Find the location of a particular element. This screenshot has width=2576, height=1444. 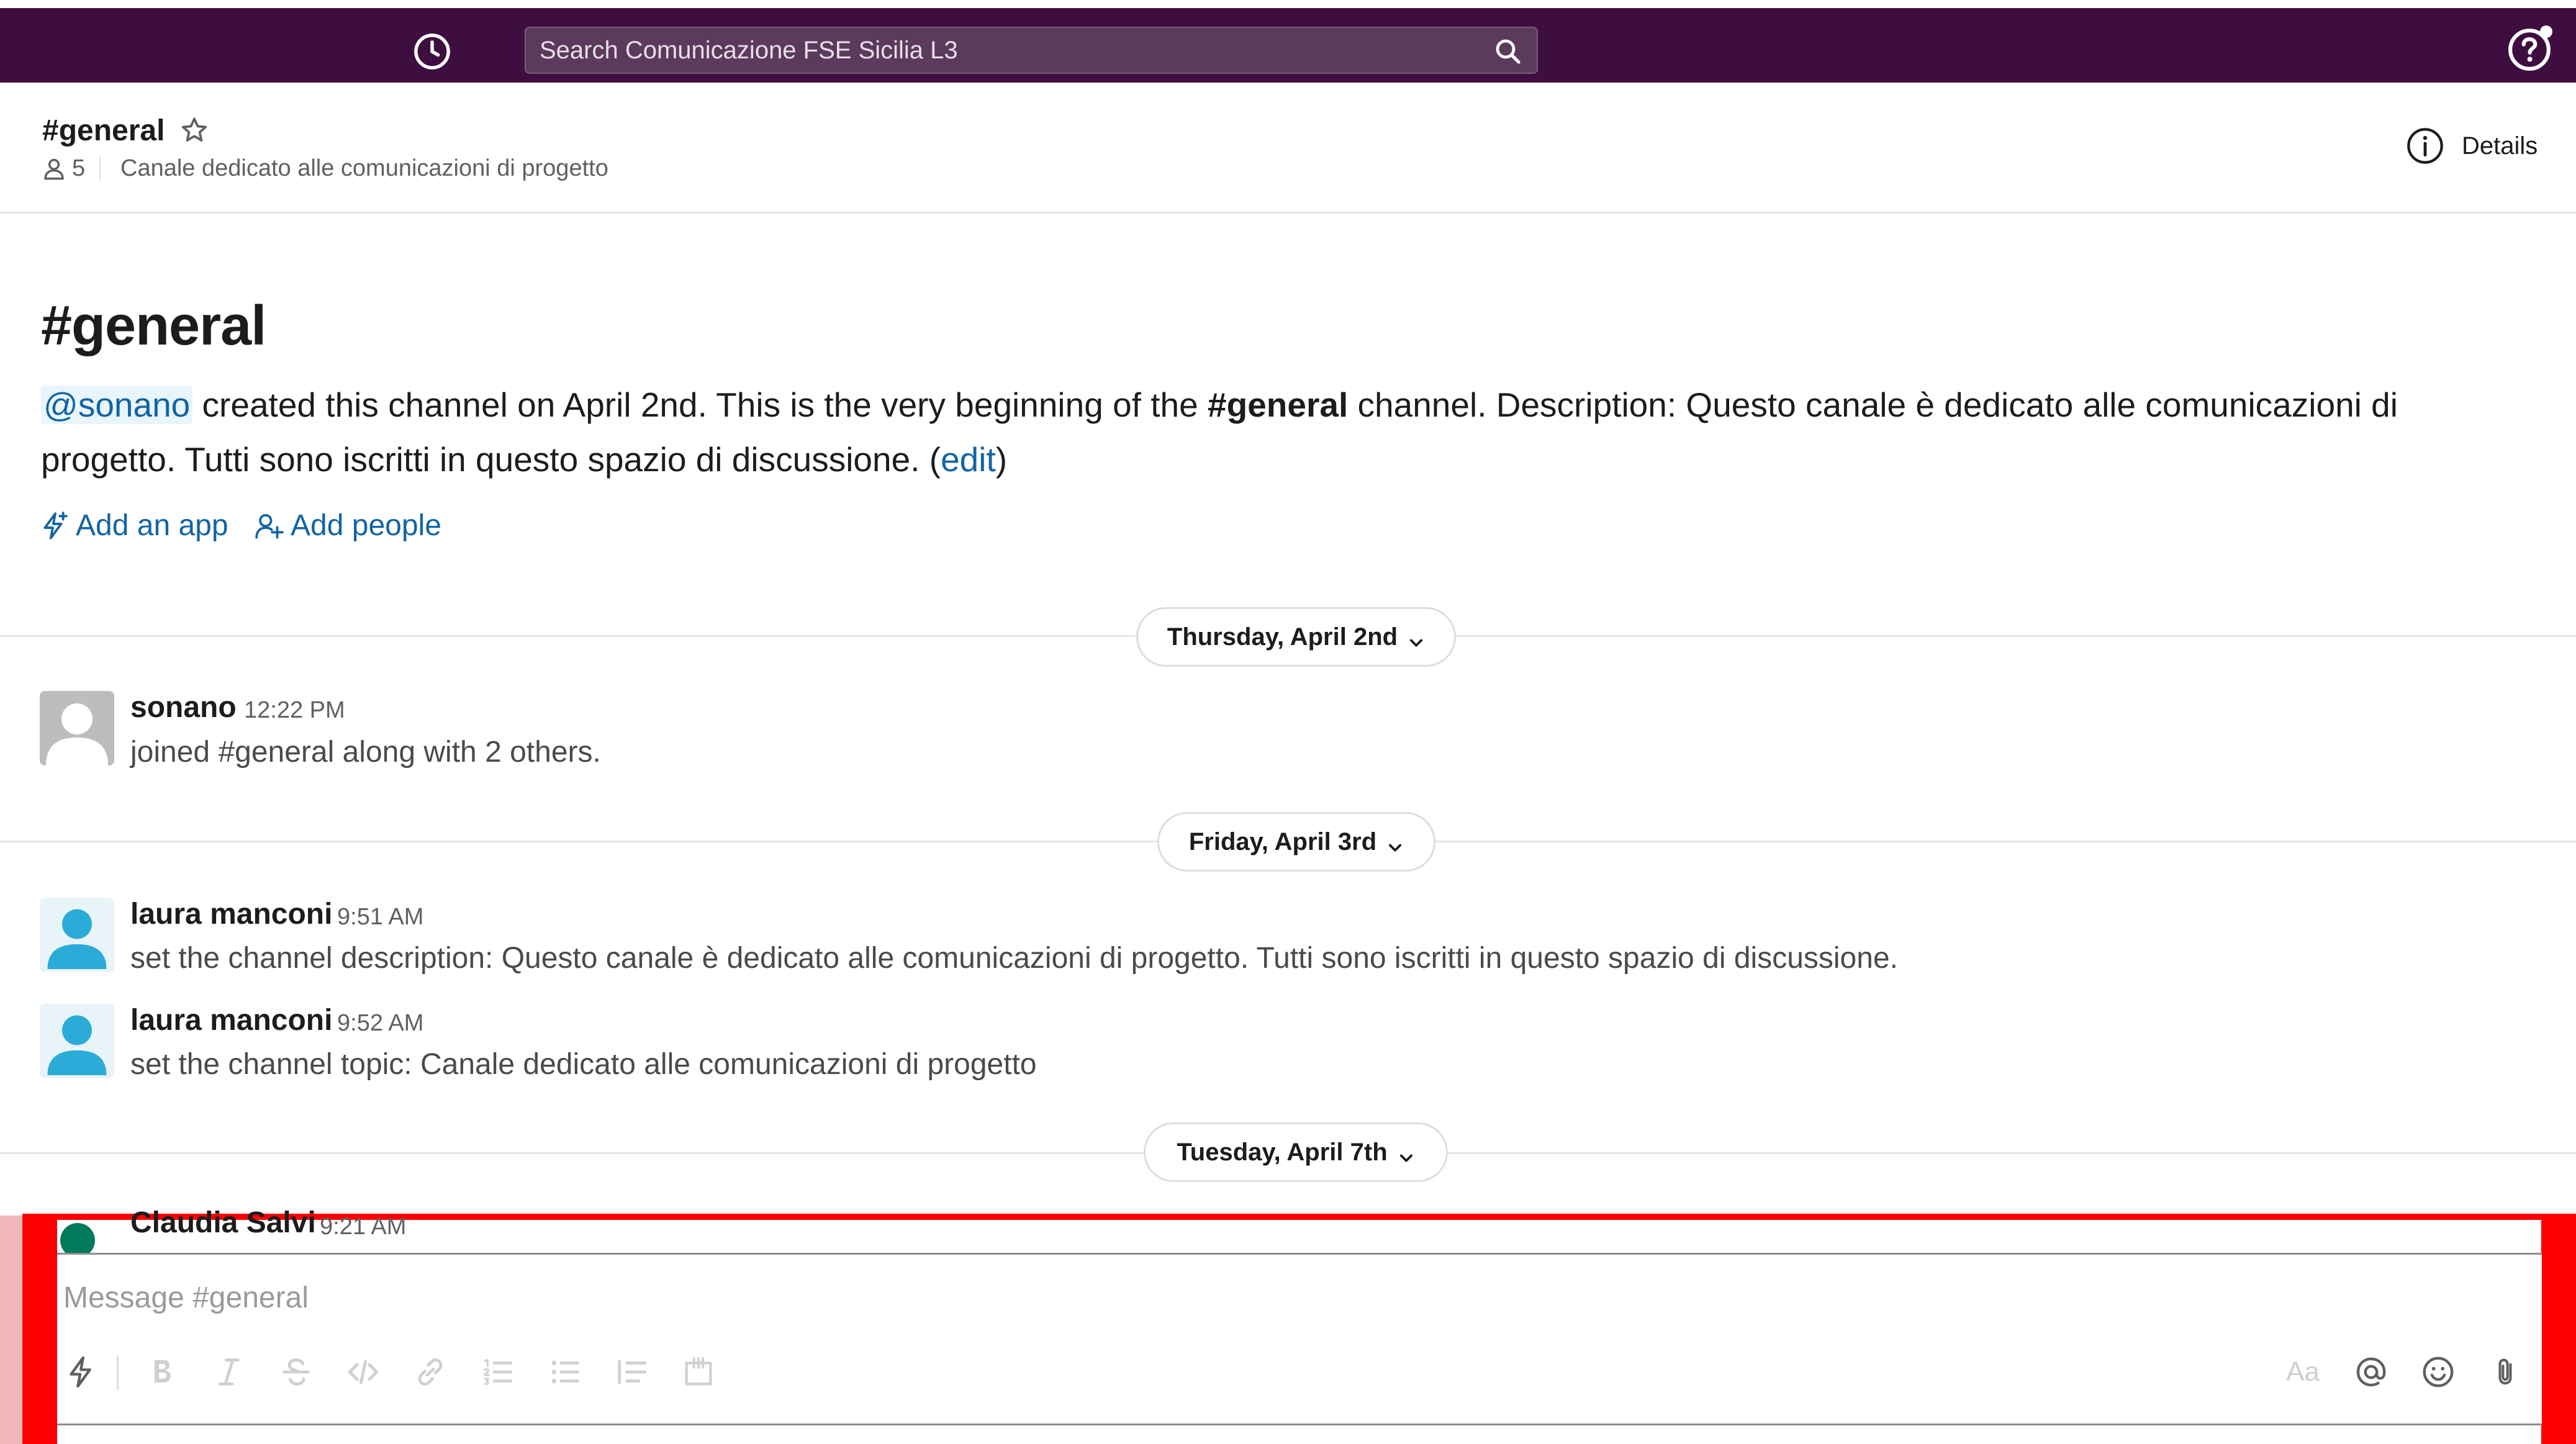

message-composer: Message #general Aa is located at coordinates (1299, 1339).